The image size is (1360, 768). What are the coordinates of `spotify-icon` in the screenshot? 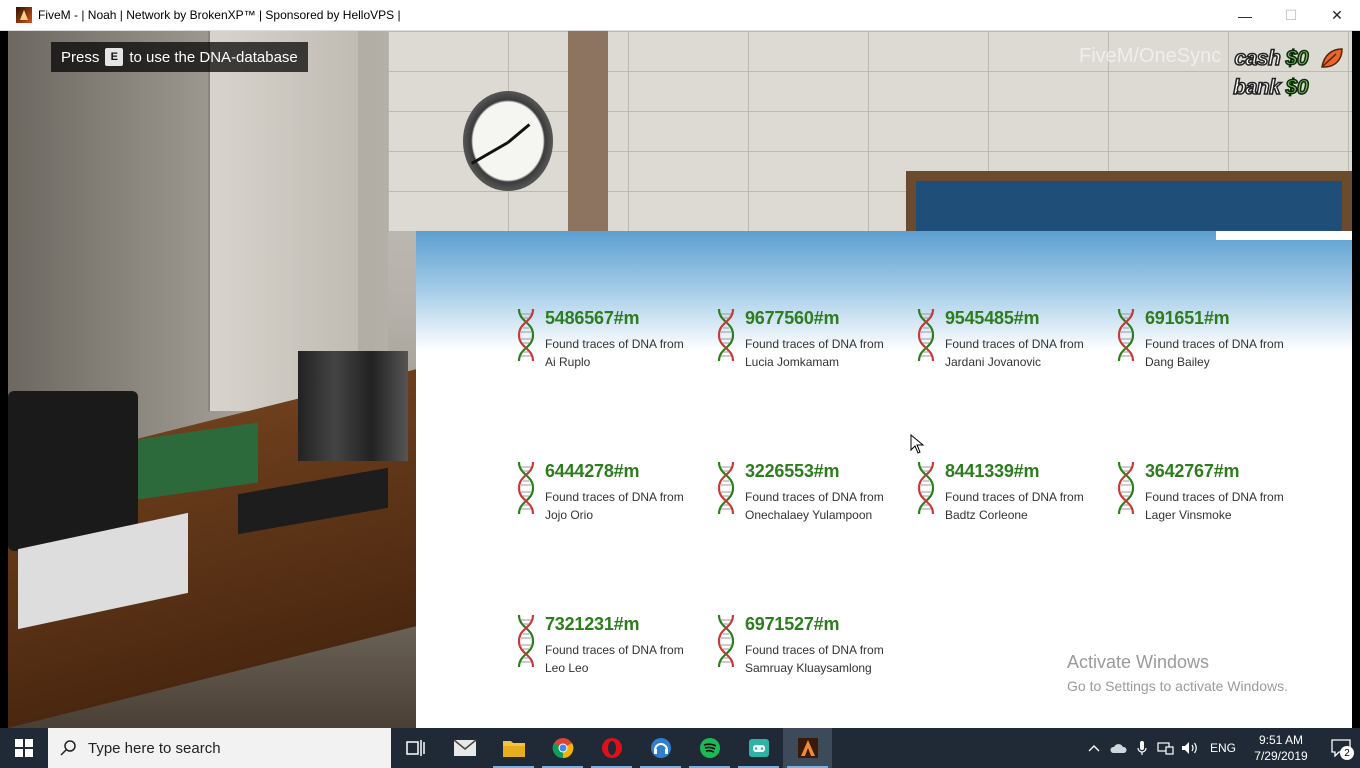 It's located at (709, 748).